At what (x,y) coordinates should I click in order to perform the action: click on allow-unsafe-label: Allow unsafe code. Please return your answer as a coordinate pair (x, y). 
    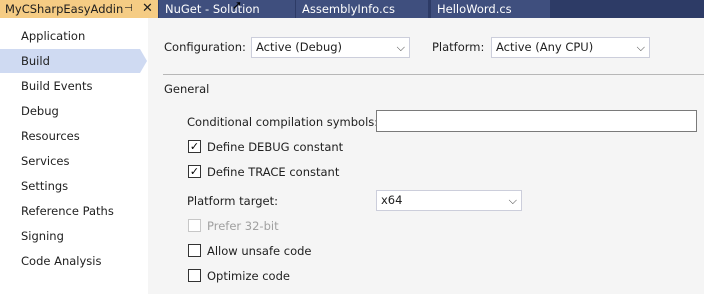
    Looking at the image, I should click on (259, 251).